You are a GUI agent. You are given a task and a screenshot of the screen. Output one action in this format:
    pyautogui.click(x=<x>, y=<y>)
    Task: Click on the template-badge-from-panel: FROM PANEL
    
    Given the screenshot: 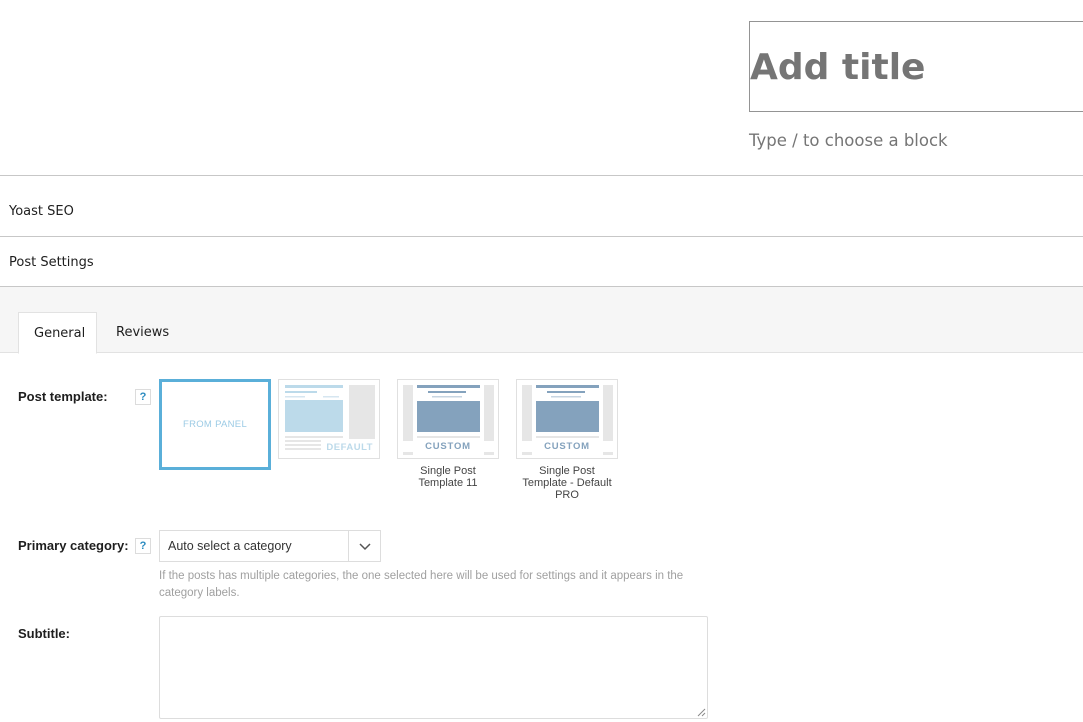 What is the action you would take?
    pyautogui.click(x=215, y=424)
    